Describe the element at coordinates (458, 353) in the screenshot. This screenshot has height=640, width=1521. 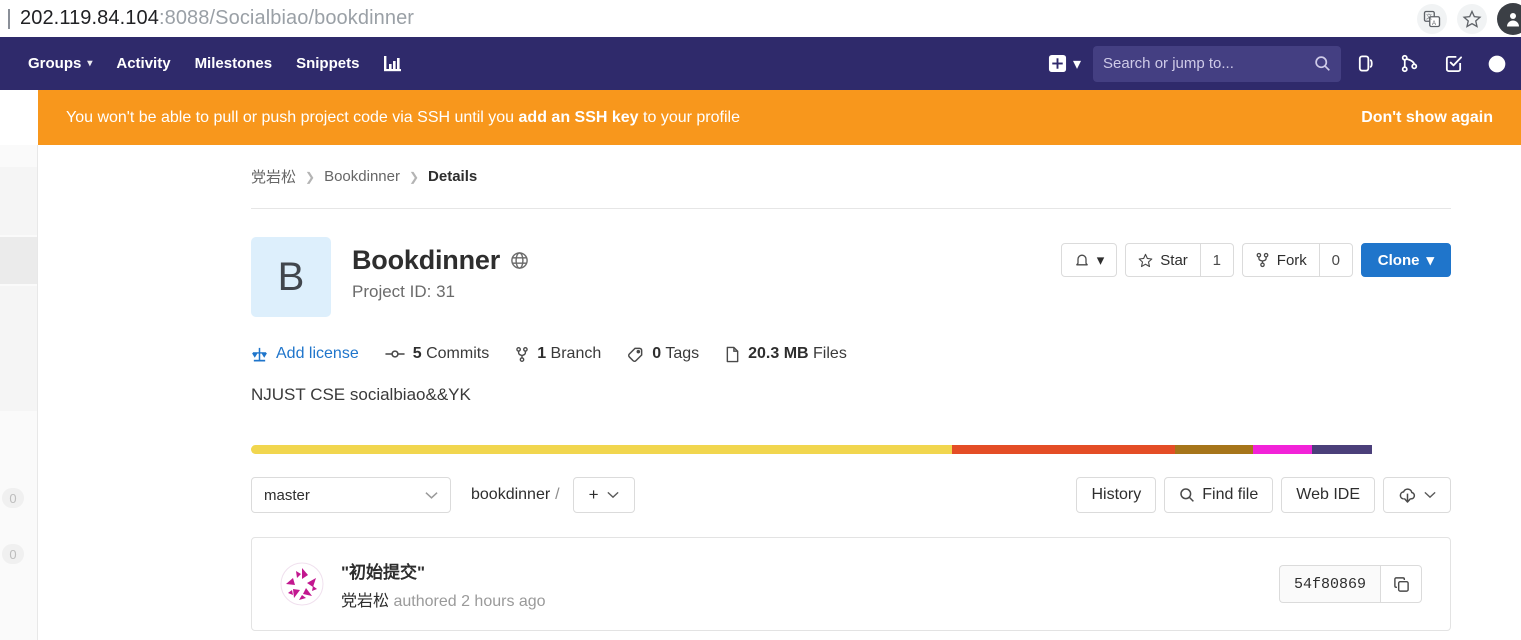
I see `commits-label: Commits` at that location.